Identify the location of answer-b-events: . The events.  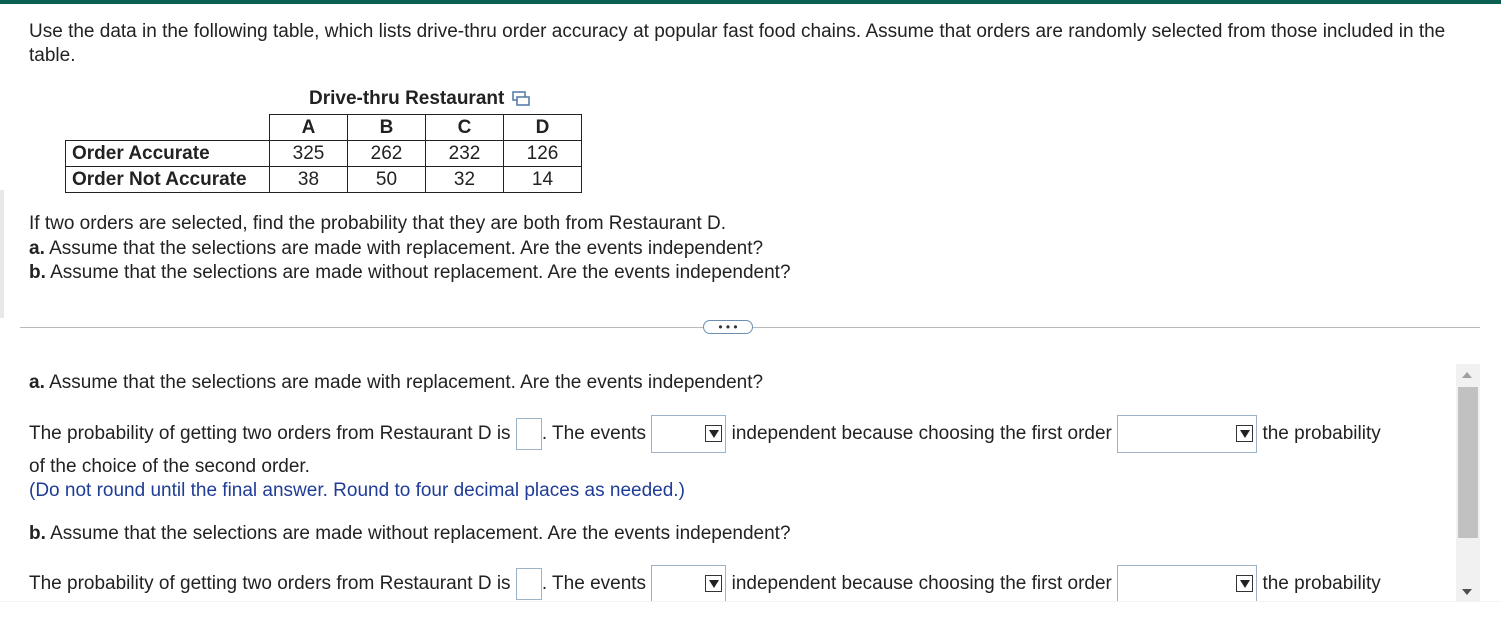
(594, 584).